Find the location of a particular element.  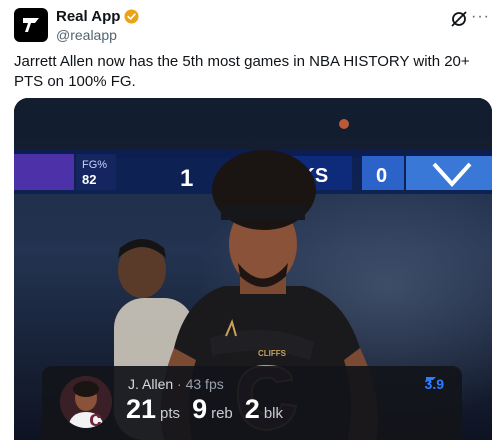

fps-value: 43 fps is located at coordinates (204, 384).